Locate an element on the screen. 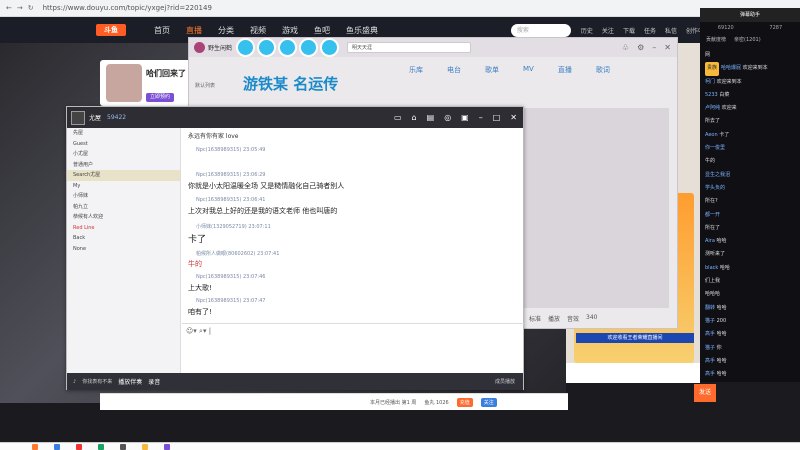  list-item: Guest is located at coordinates (123, 144).